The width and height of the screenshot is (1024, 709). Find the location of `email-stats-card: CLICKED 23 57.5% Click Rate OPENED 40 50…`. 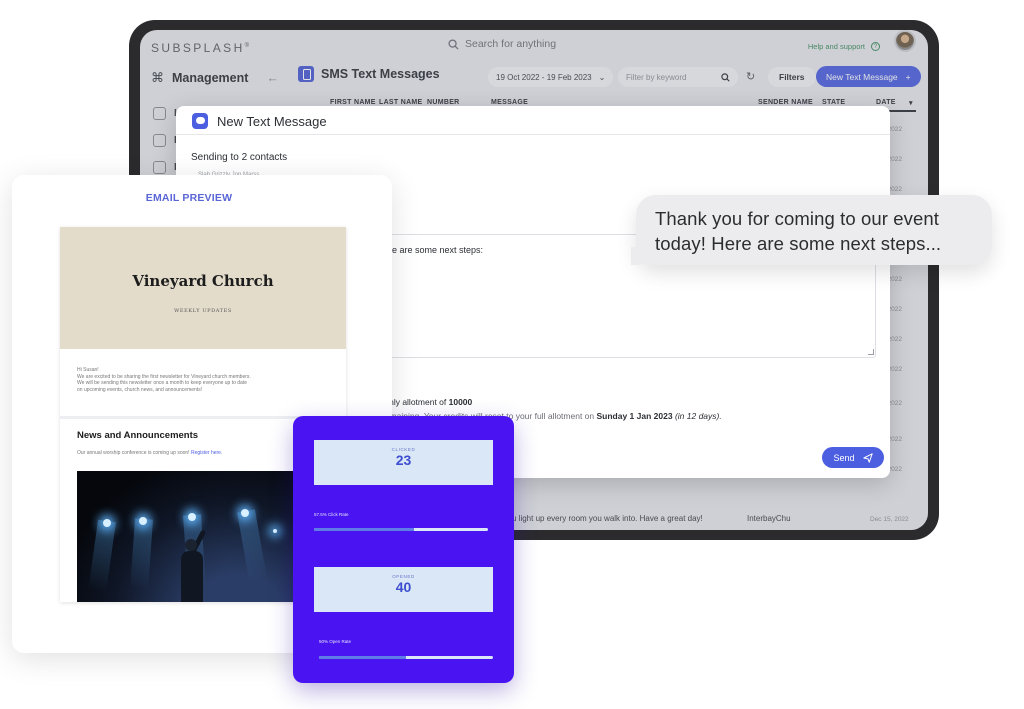

email-stats-card: CLICKED 23 57.5% Click Rate OPENED 40 50… is located at coordinates (403, 549).